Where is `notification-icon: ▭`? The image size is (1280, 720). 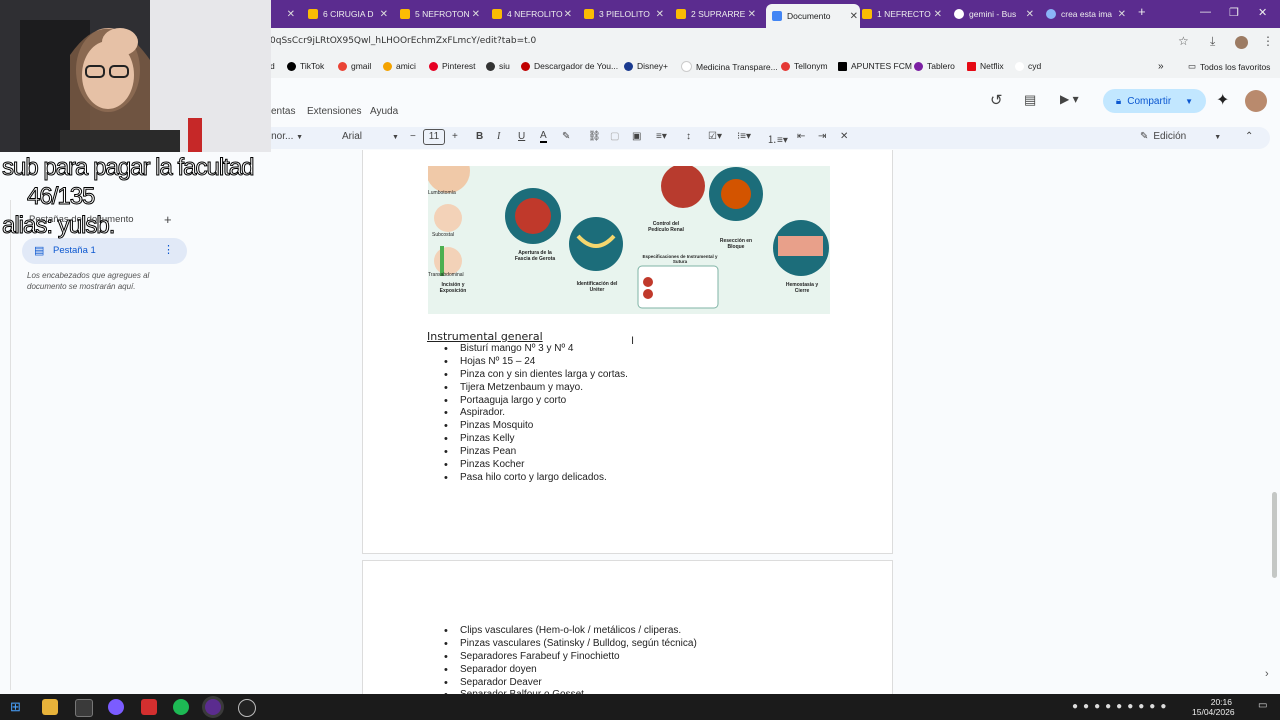
notification-icon: ▭ is located at coordinates (1262, 705).